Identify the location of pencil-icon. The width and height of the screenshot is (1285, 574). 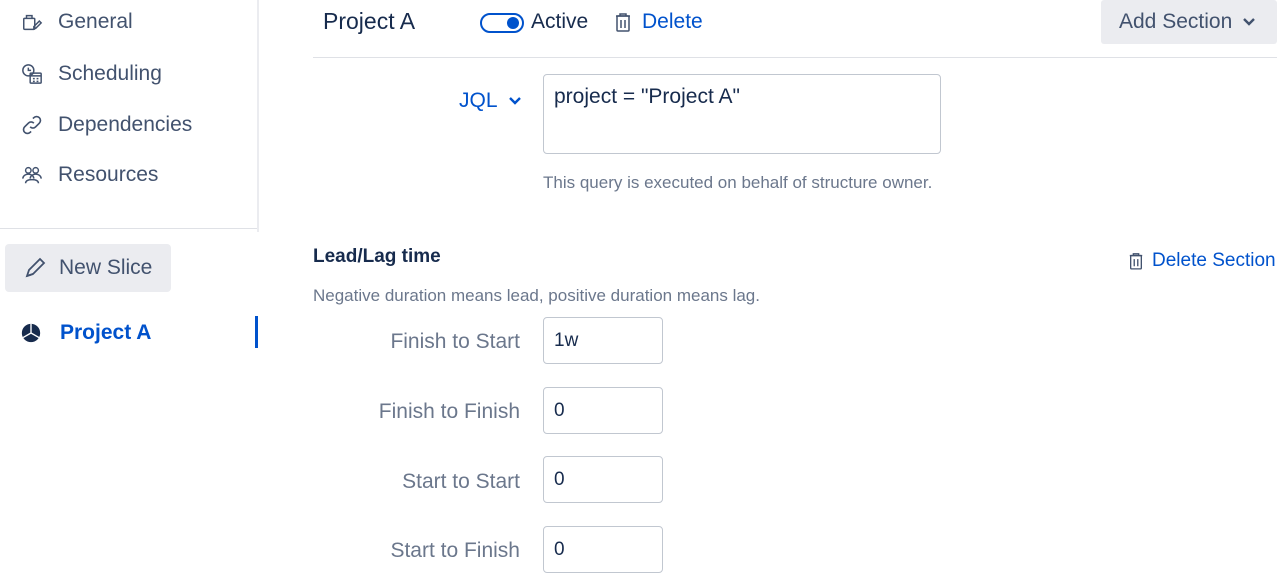
(35, 268).